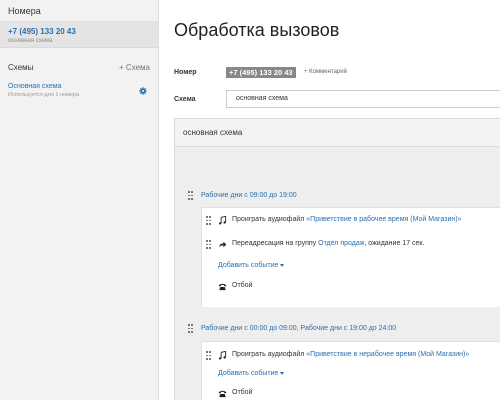 The height and width of the screenshot is (400, 500). I want to click on gear-icon, so click(143, 91).